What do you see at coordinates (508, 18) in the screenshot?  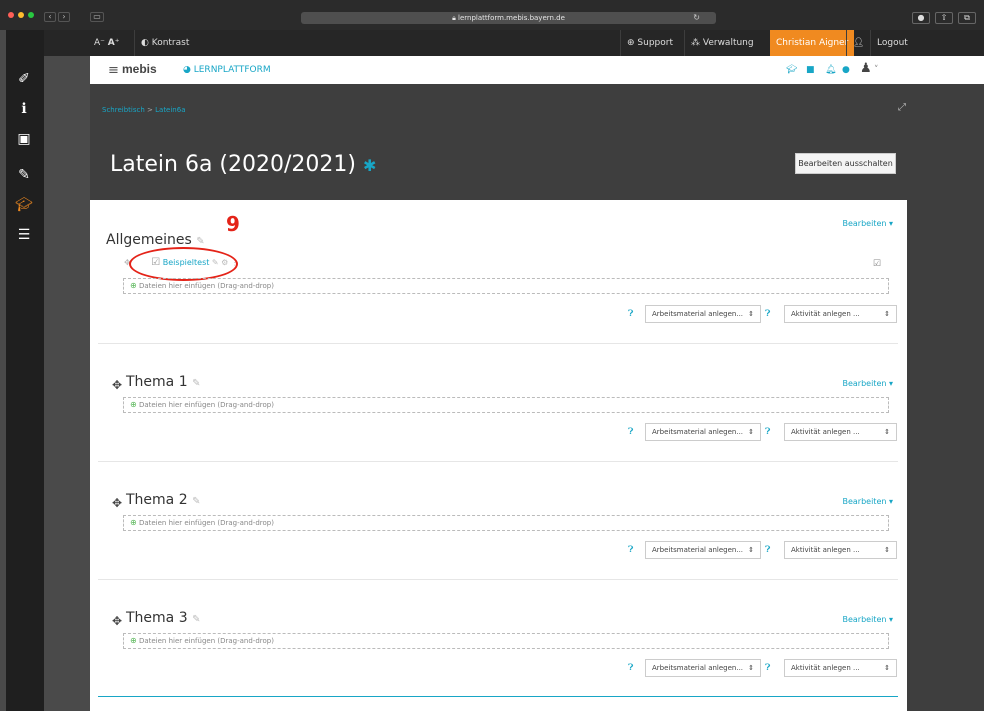 I see `address-bar: 🔒︎ lernplattform.mebis.bayern.de ↻` at bounding box center [508, 18].